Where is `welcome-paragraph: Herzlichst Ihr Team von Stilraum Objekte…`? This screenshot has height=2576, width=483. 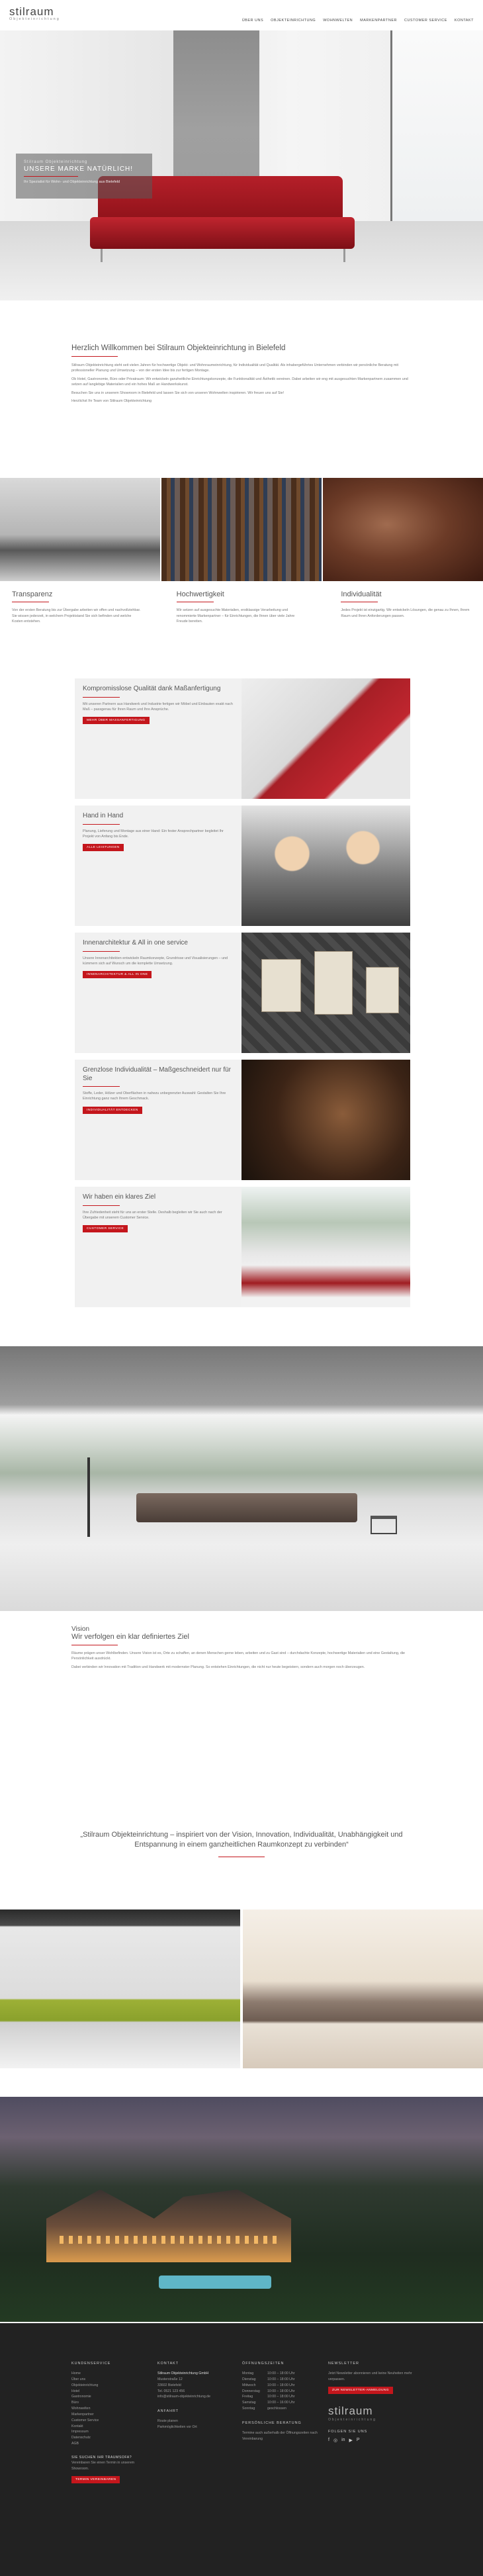
welcome-paragraph: Herzlichst Ihr Team von Stilraum Objekte… is located at coordinates (111, 400).